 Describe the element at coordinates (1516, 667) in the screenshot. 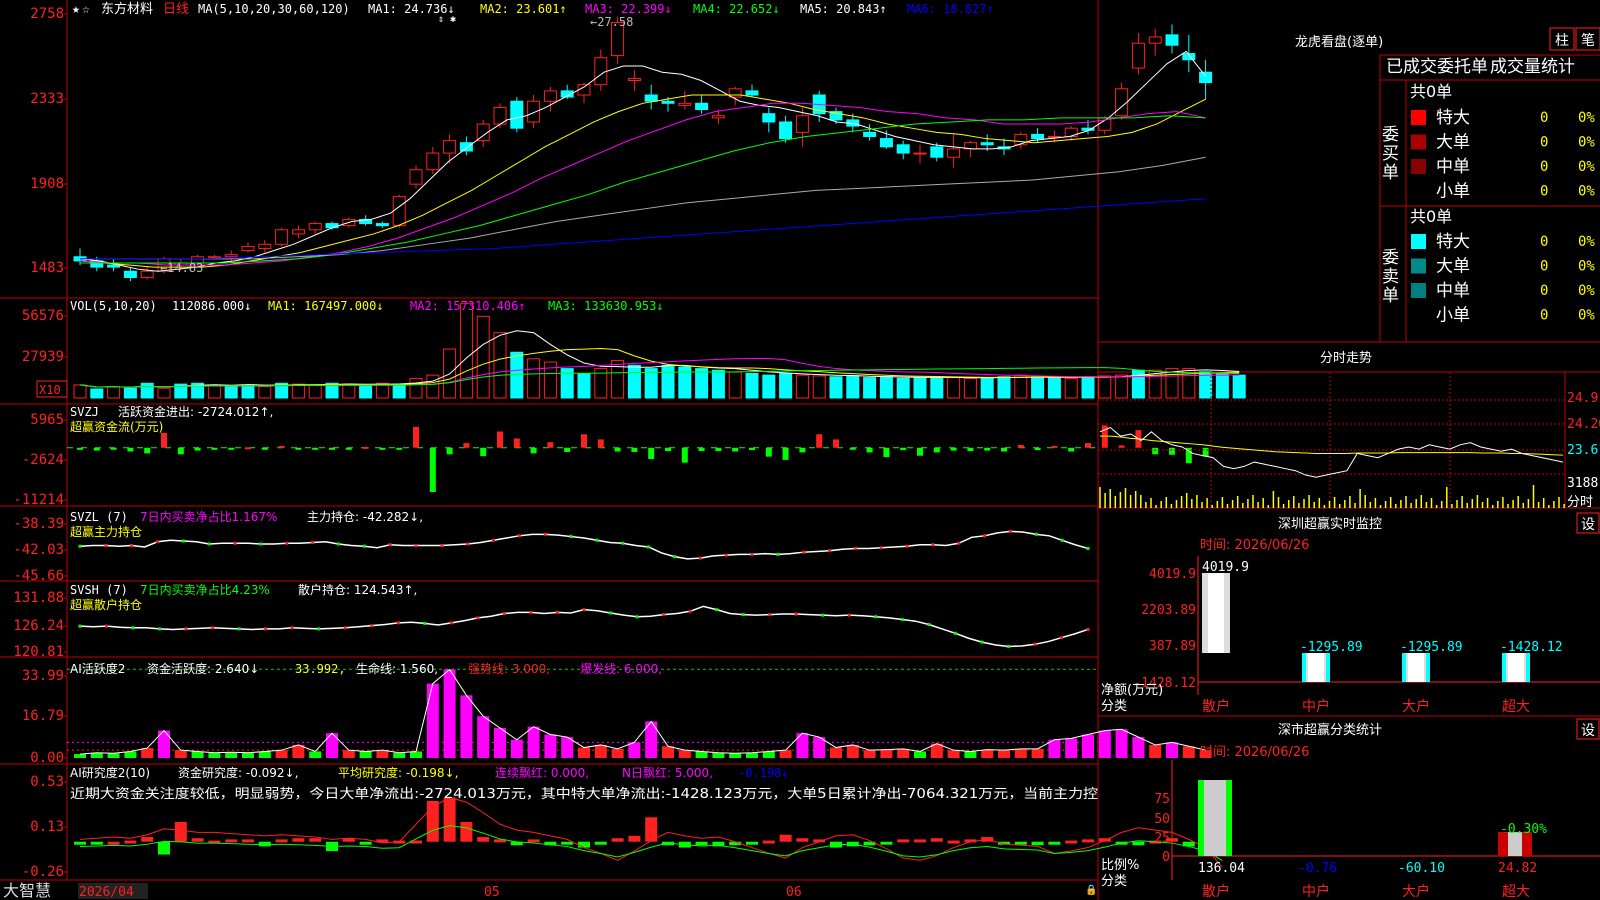

I see `monitor-bar-highlight` at that location.